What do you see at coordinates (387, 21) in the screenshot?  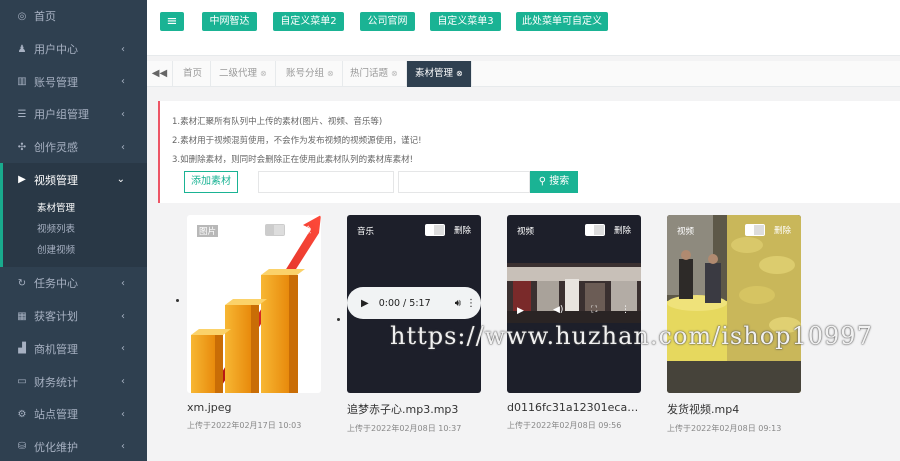 I see `top-menu-button: 公司官网` at bounding box center [387, 21].